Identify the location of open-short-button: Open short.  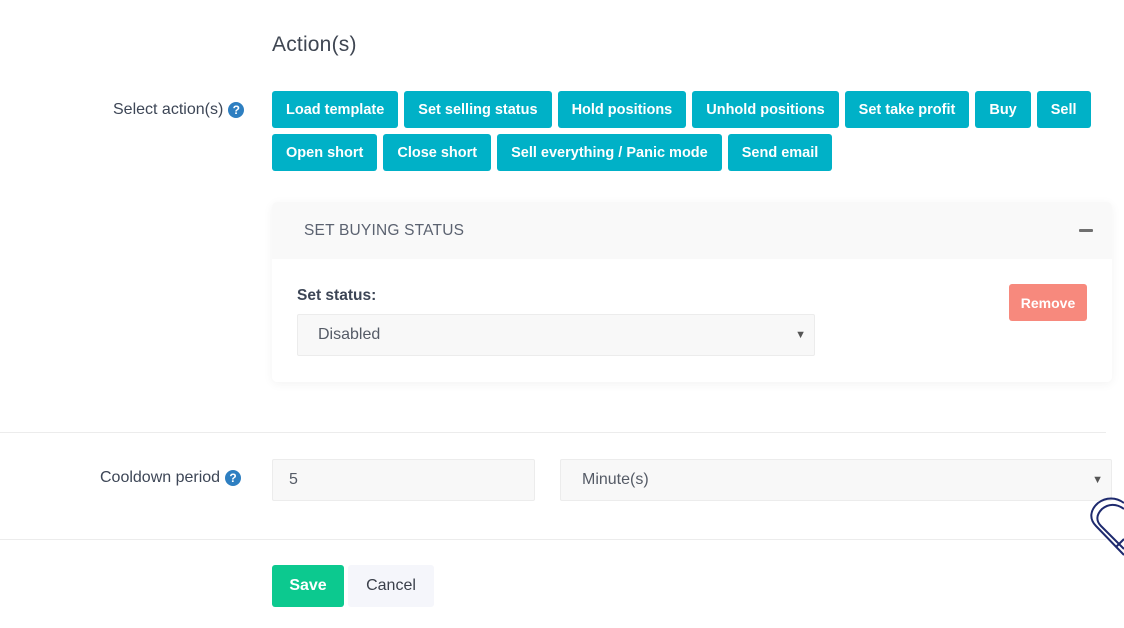
(325, 152).